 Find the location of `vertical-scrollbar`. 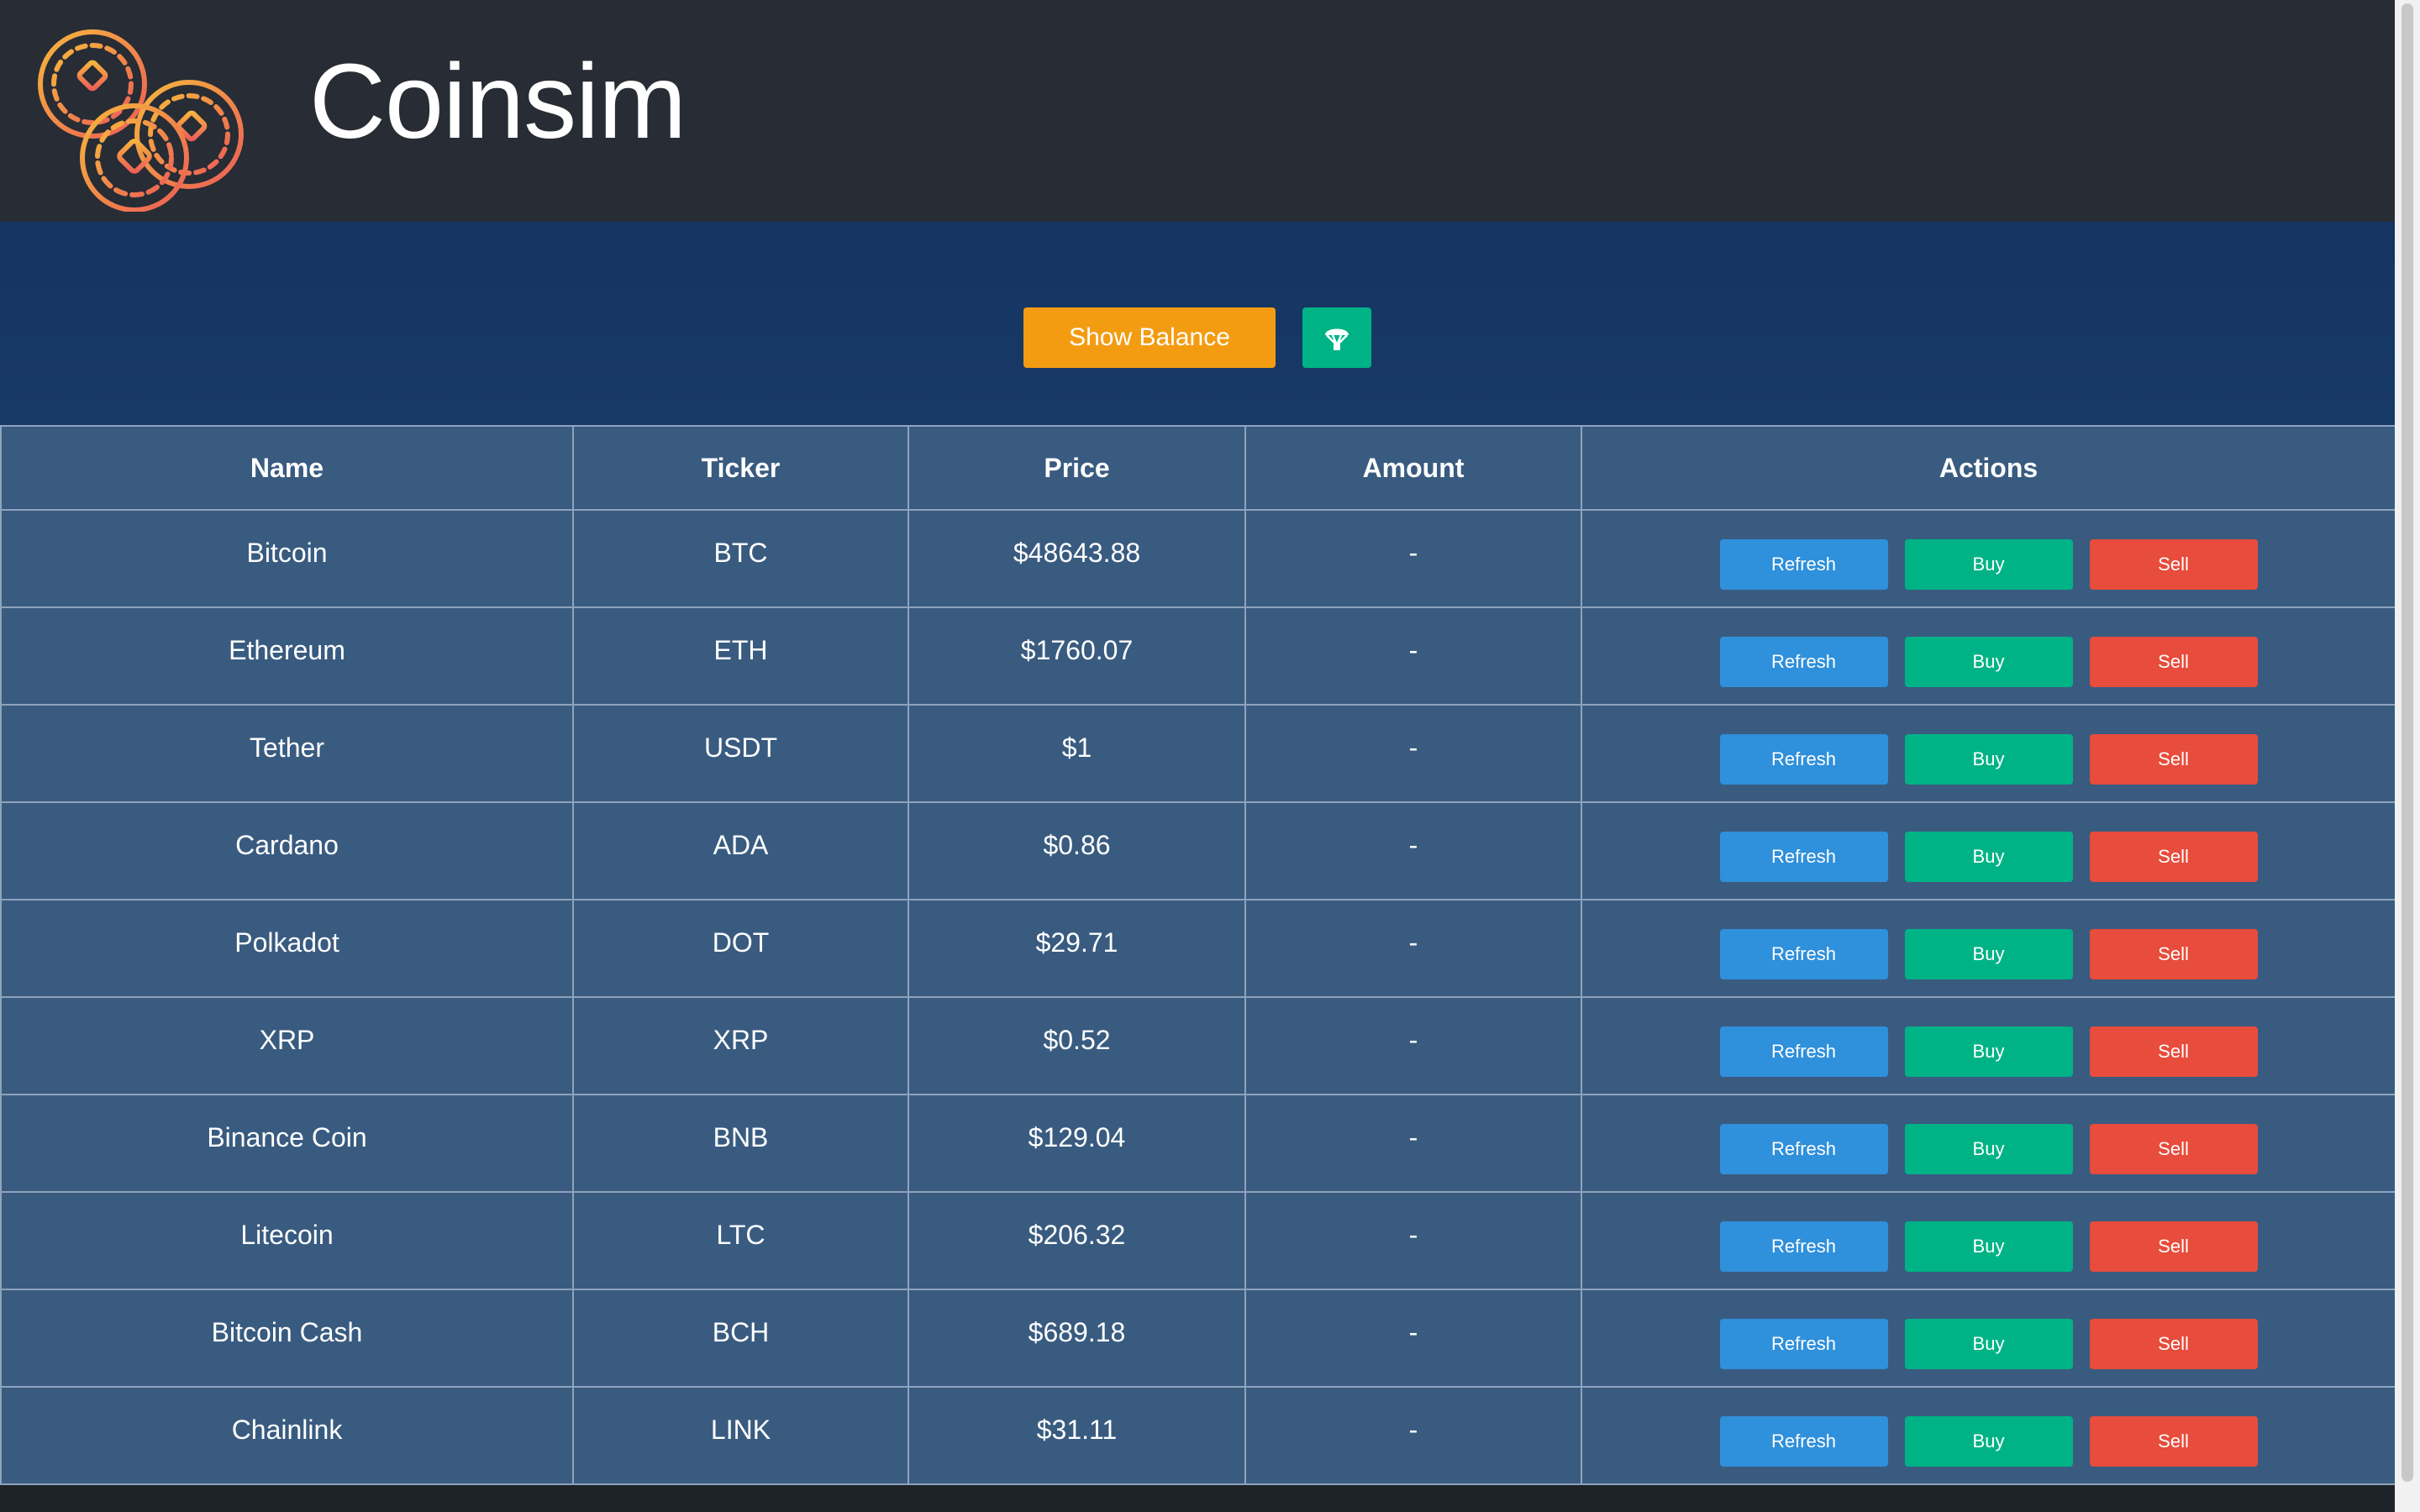

vertical-scrollbar is located at coordinates (2407, 756).